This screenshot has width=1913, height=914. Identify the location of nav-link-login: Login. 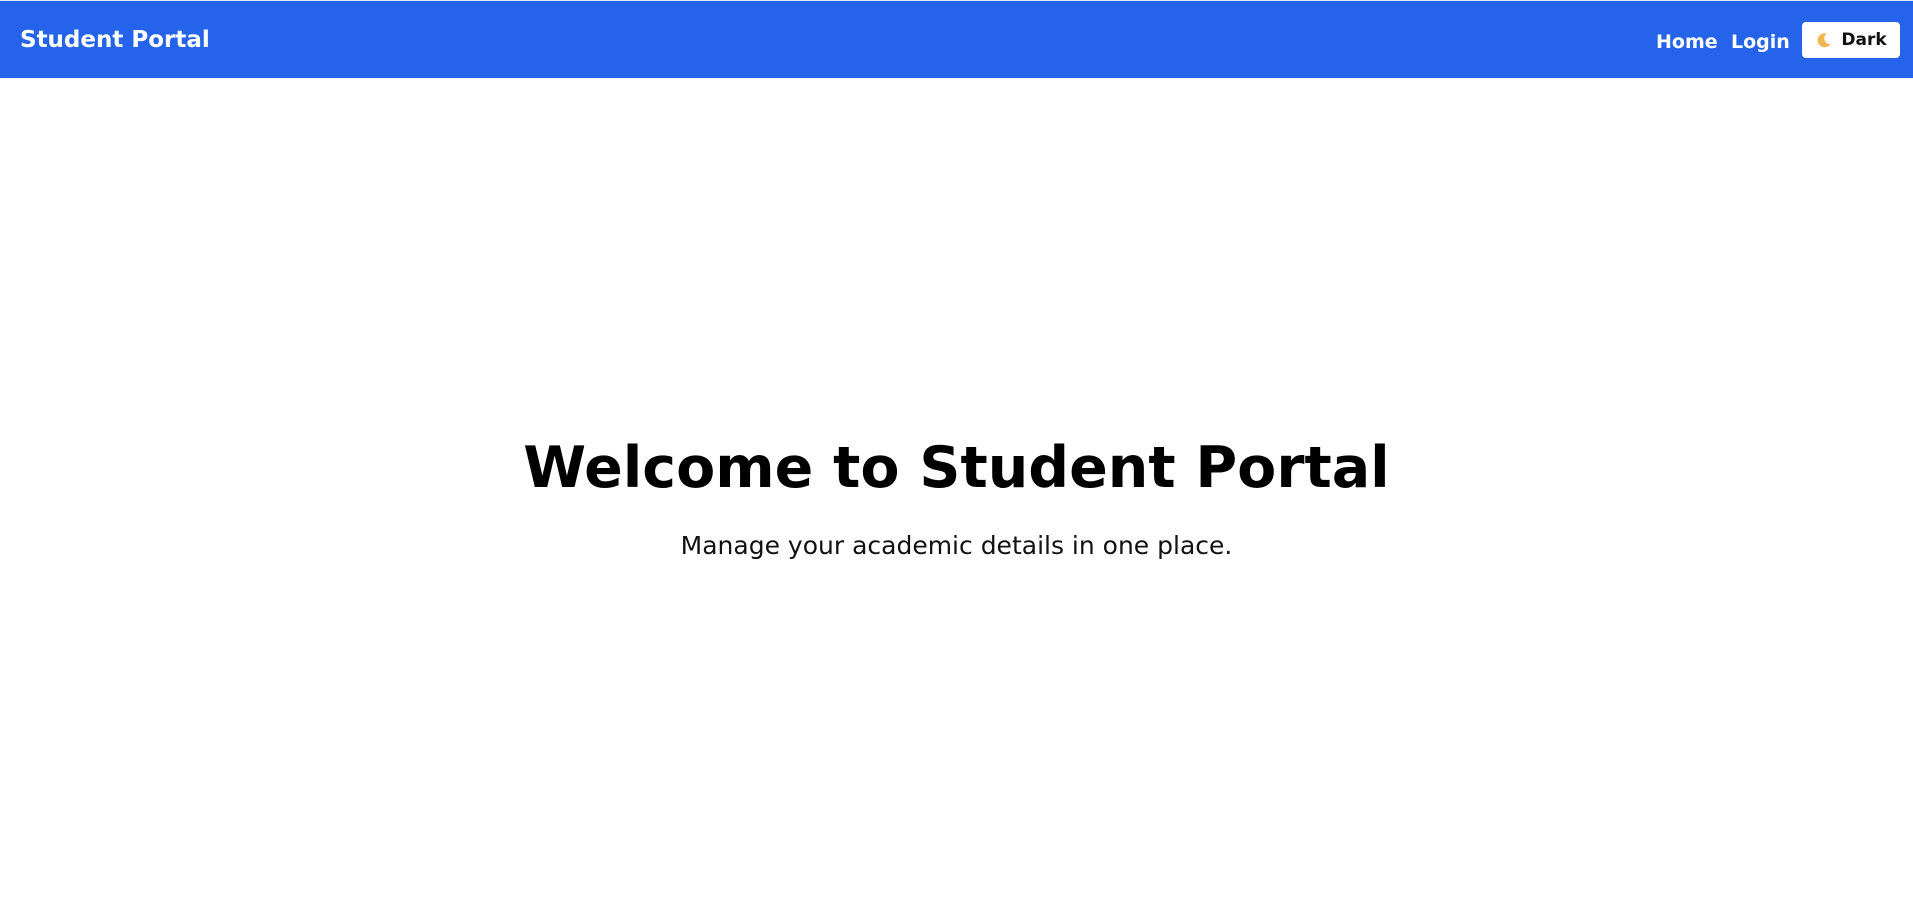
(1760, 42).